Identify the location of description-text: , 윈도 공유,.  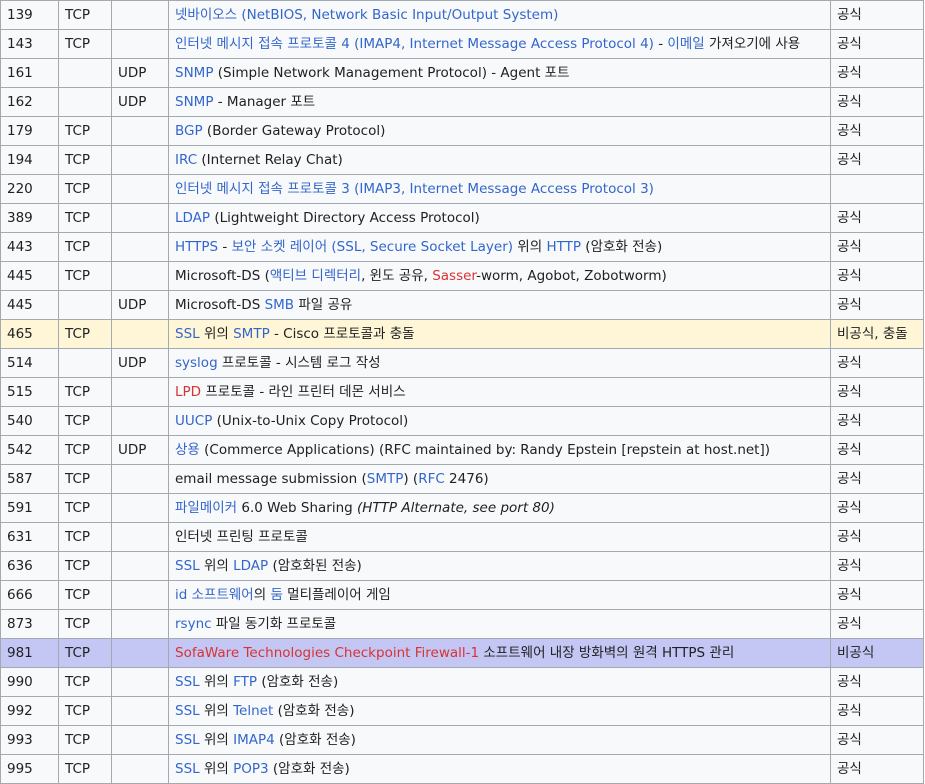
(397, 276).